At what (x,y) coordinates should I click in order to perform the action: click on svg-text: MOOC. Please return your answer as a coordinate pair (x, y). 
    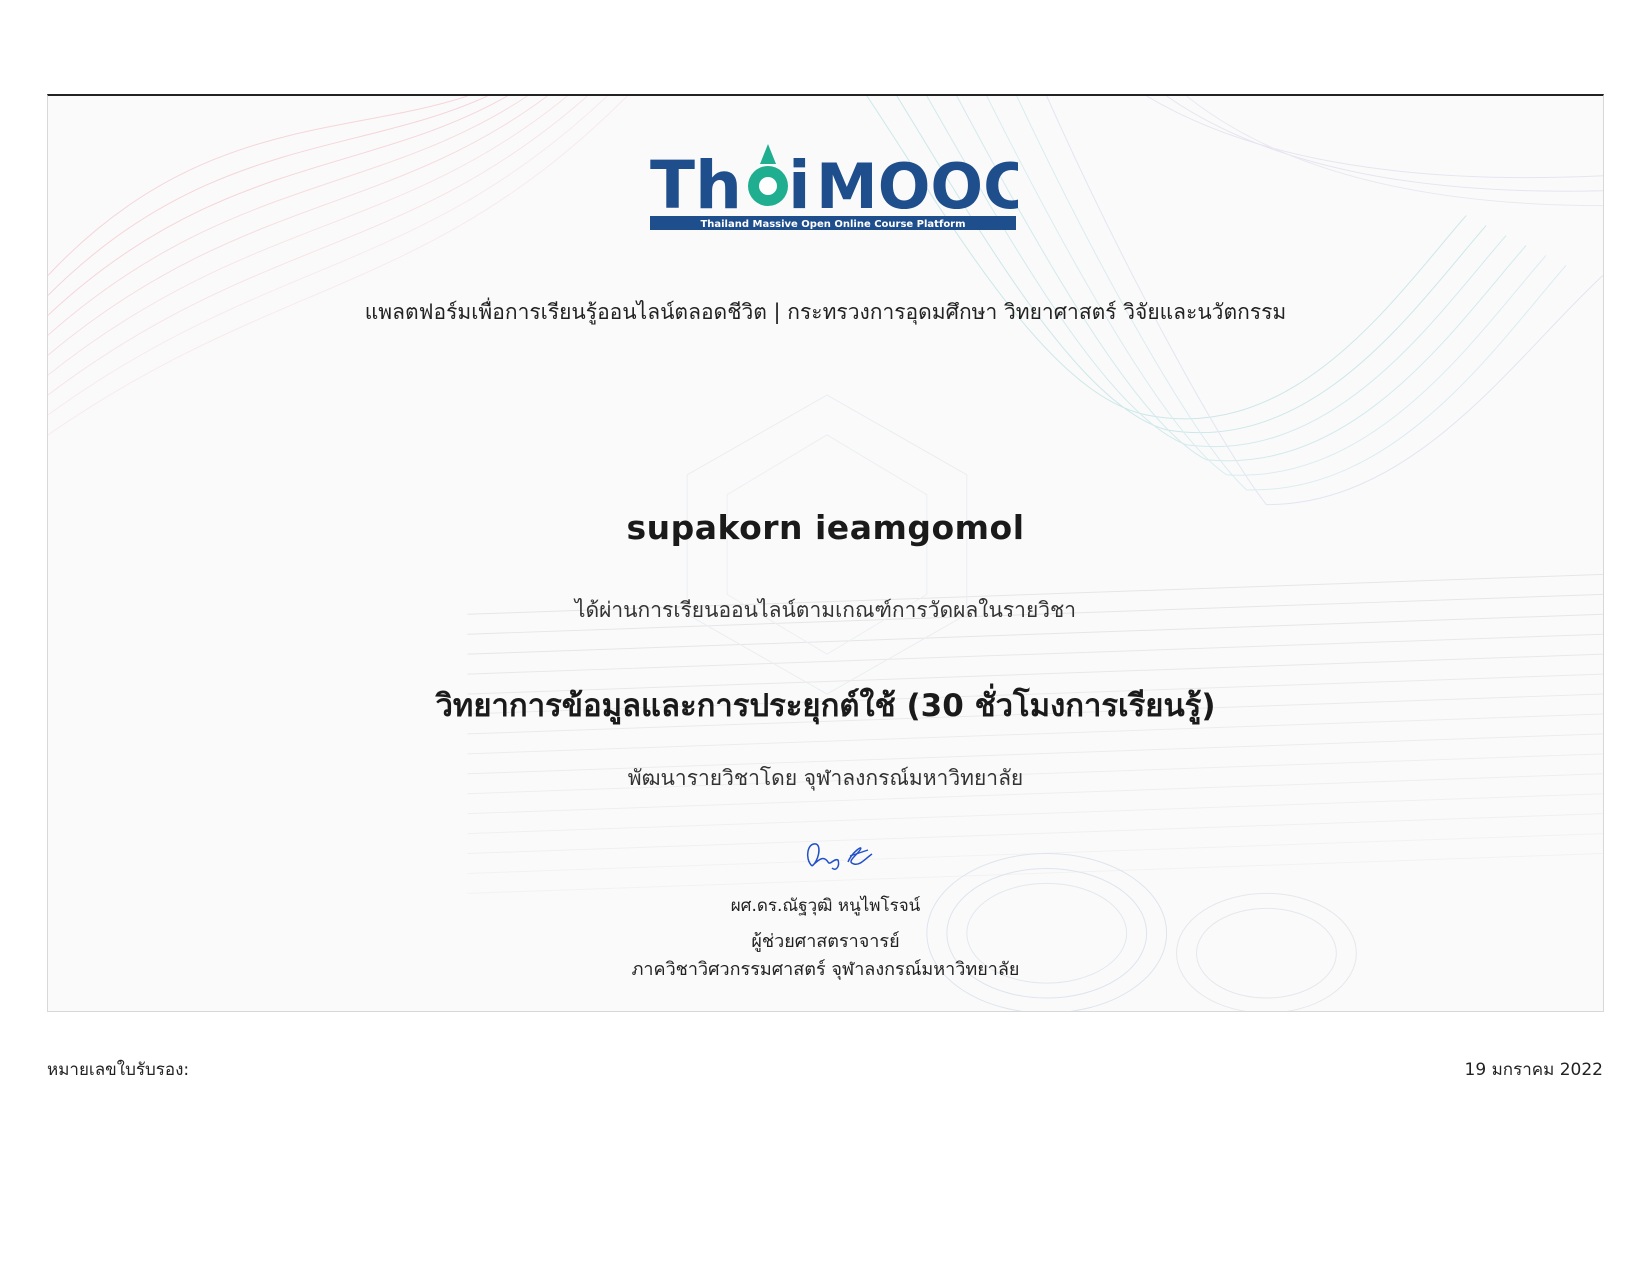
    Looking at the image, I should click on (917, 186).